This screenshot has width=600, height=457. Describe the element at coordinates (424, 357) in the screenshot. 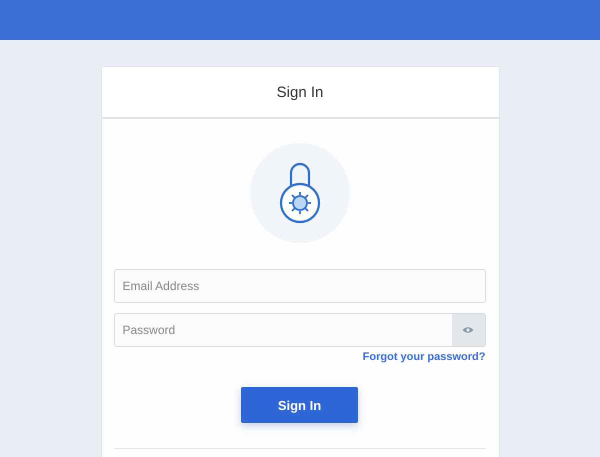

I see `forgot-password-link: Forgot your password?` at that location.